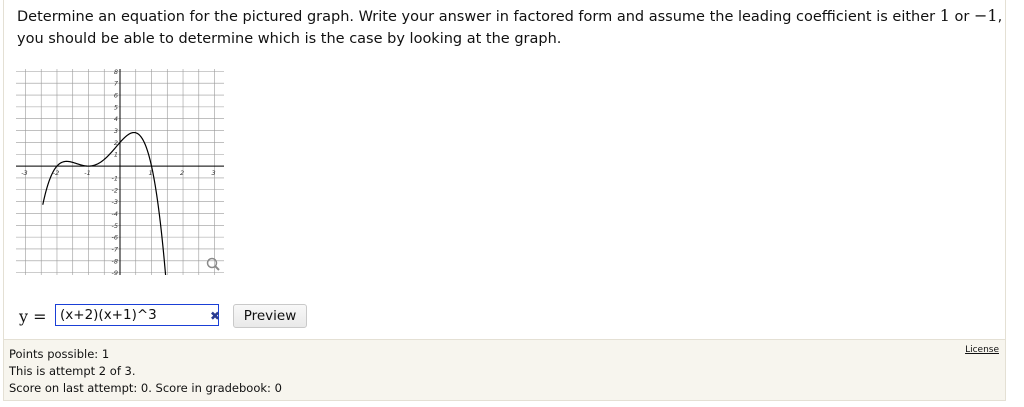 This screenshot has width=1024, height=407. What do you see at coordinates (87, 173) in the screenshot?
I see `x-tick-label: -1` at bounding box center [87, 173].